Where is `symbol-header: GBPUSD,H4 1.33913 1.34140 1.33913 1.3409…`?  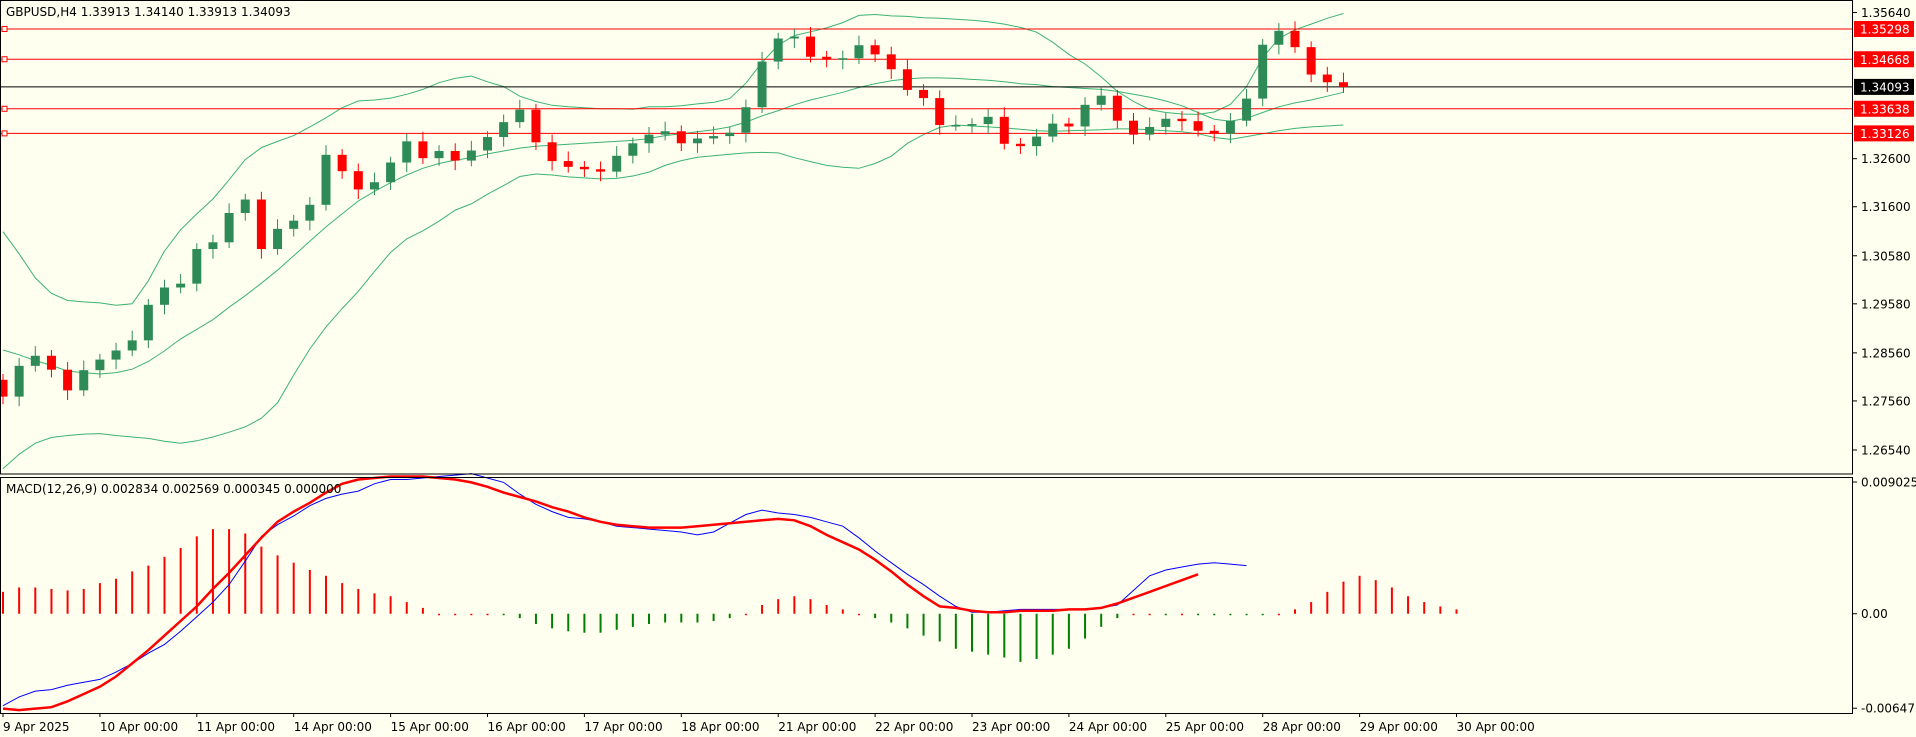
symbol-header: GBPUSD,H4 1.33913 1.34140 1.33913 1.3409… is located at coordinates (148, 12).